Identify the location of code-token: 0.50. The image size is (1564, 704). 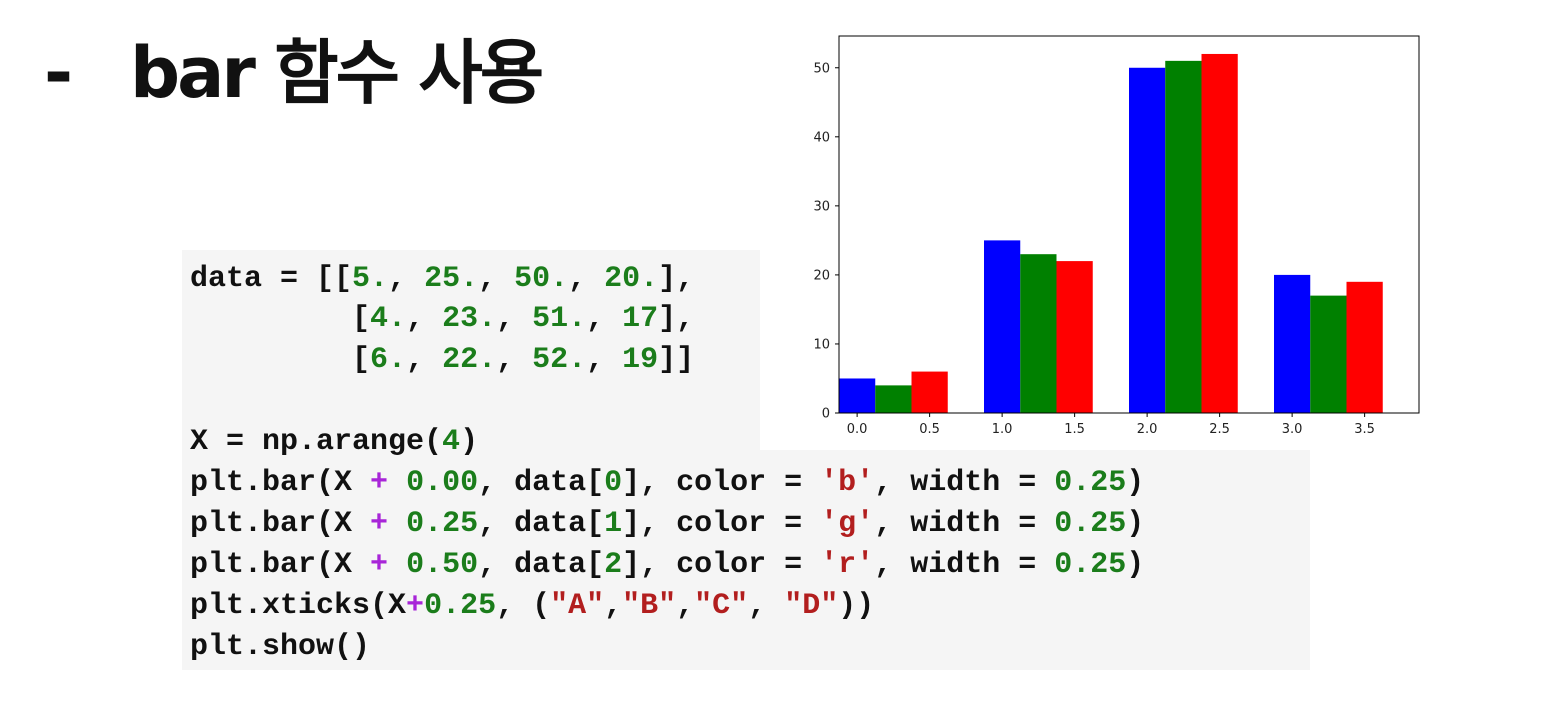
(442, 565).